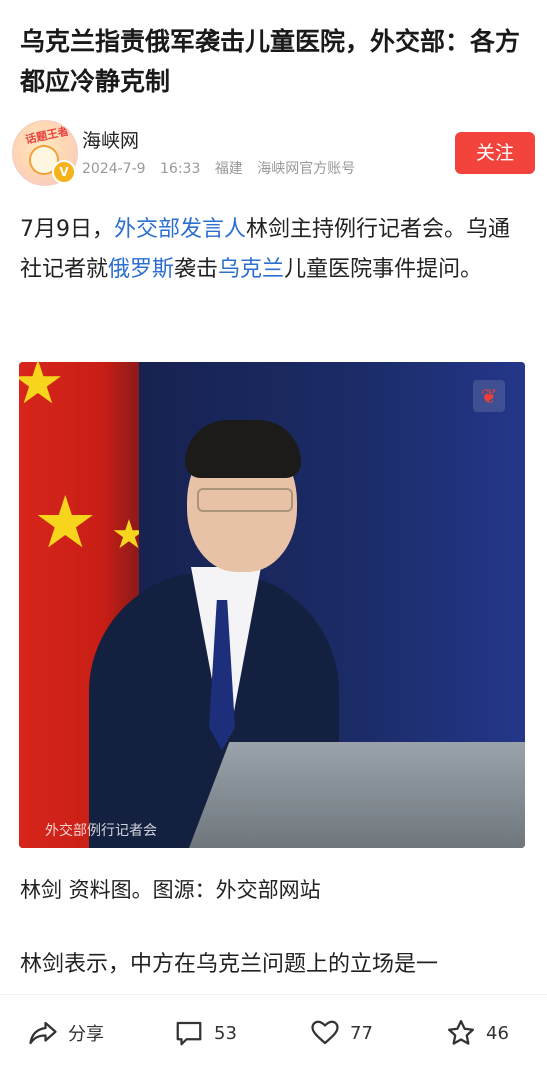  I want to click on ministry-logo-icon: ❦, so click(489, 396).